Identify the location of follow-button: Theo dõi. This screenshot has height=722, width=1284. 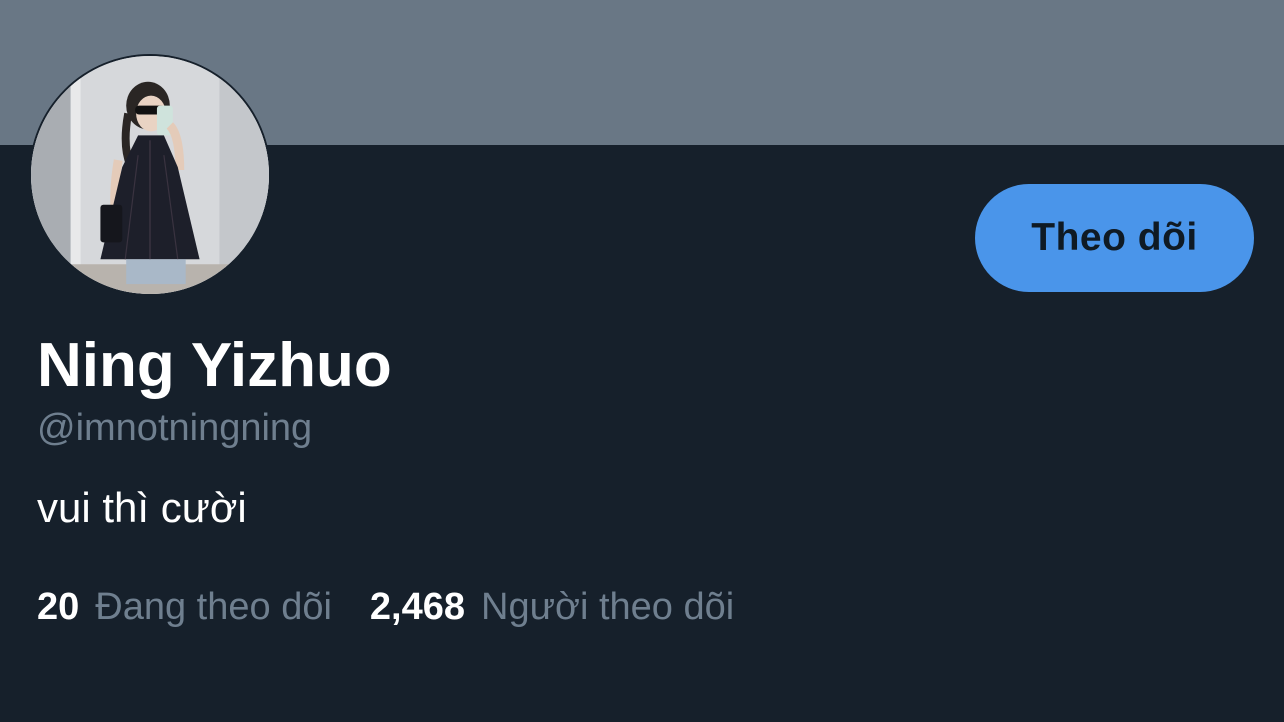
(1114, 238).